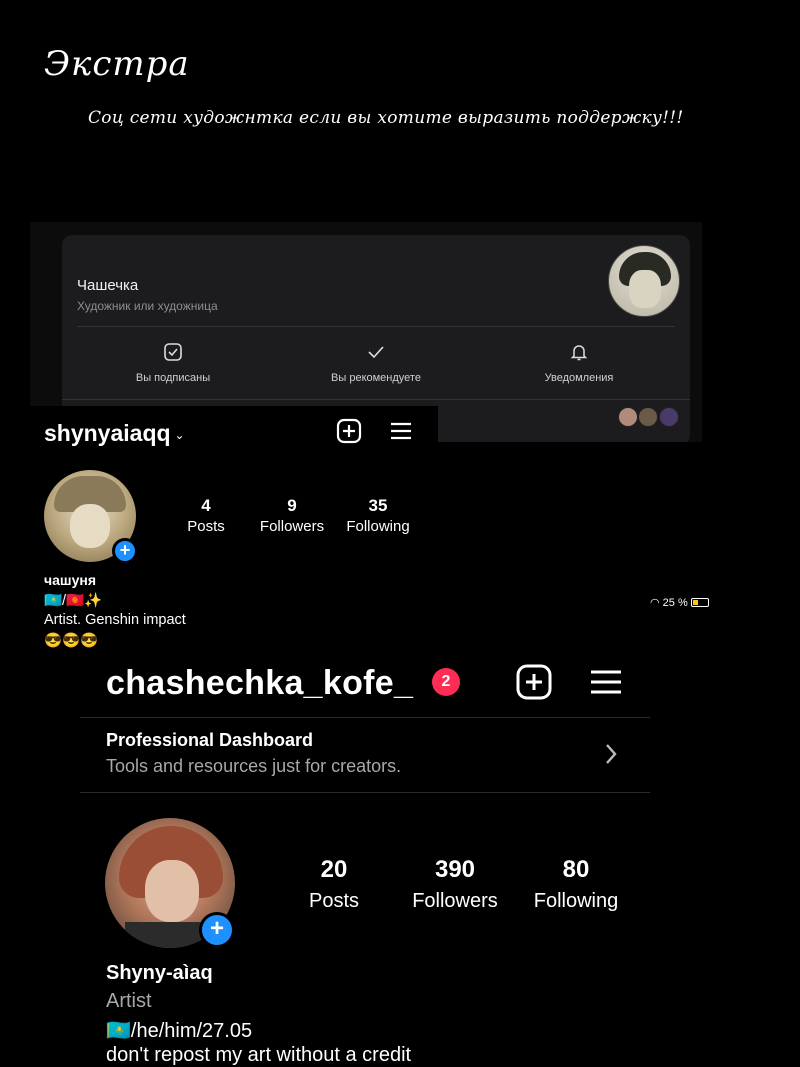 The width and height of the screenshot is (800, 1067). I want to click on profile-category: Artist, so click(129, 1001).